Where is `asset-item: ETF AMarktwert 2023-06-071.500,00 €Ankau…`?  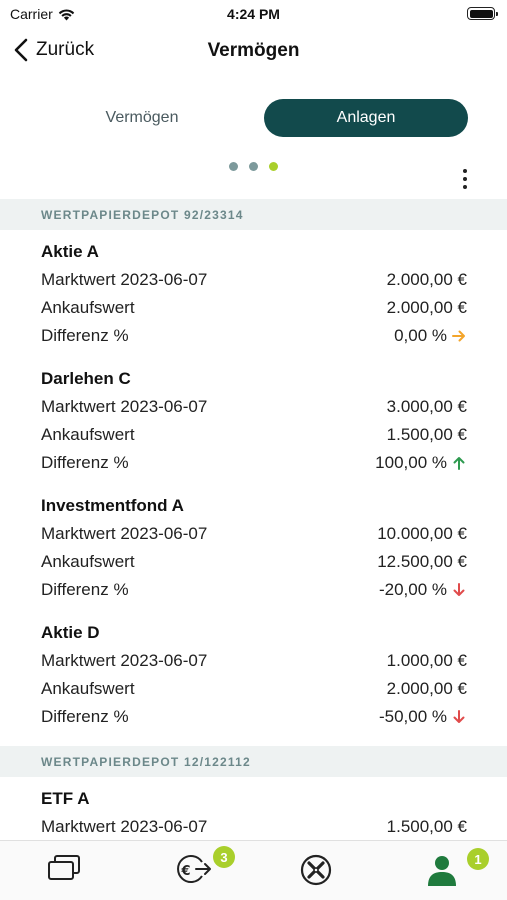
asset-item: ETF AMarktwert 2023-06-071.500,00 €Ankau… is located at coordinates (253, 812).